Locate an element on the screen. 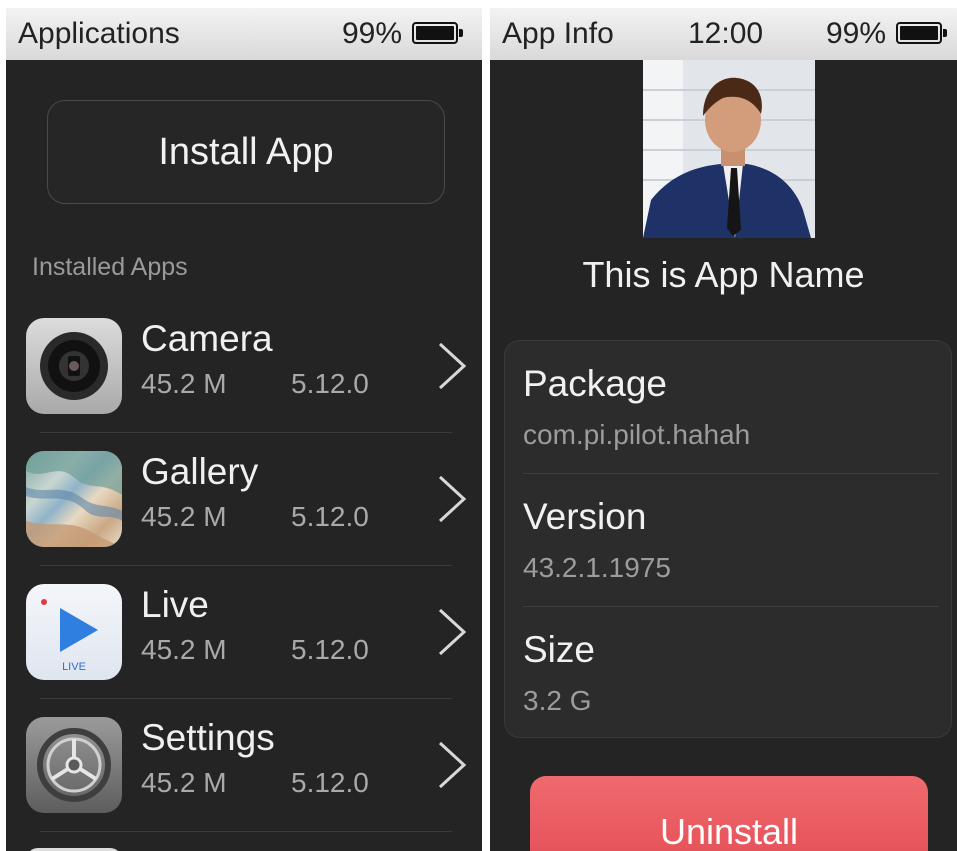 This screenshot has width=957, height=851. live-app-icon: LIVE is located at coordinates (74, 632).